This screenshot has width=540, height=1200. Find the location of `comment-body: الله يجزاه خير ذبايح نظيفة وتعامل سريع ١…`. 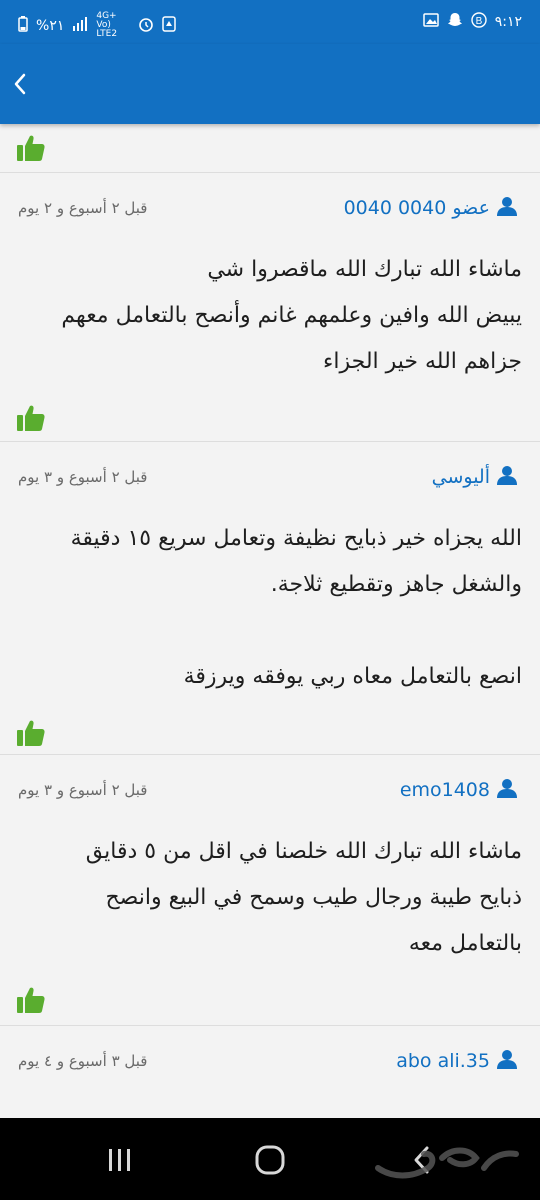

comment-body: الله يجزاه خير ذبايح نظيفة وتعامل سريع ١… is located at coordinates (268, 608).